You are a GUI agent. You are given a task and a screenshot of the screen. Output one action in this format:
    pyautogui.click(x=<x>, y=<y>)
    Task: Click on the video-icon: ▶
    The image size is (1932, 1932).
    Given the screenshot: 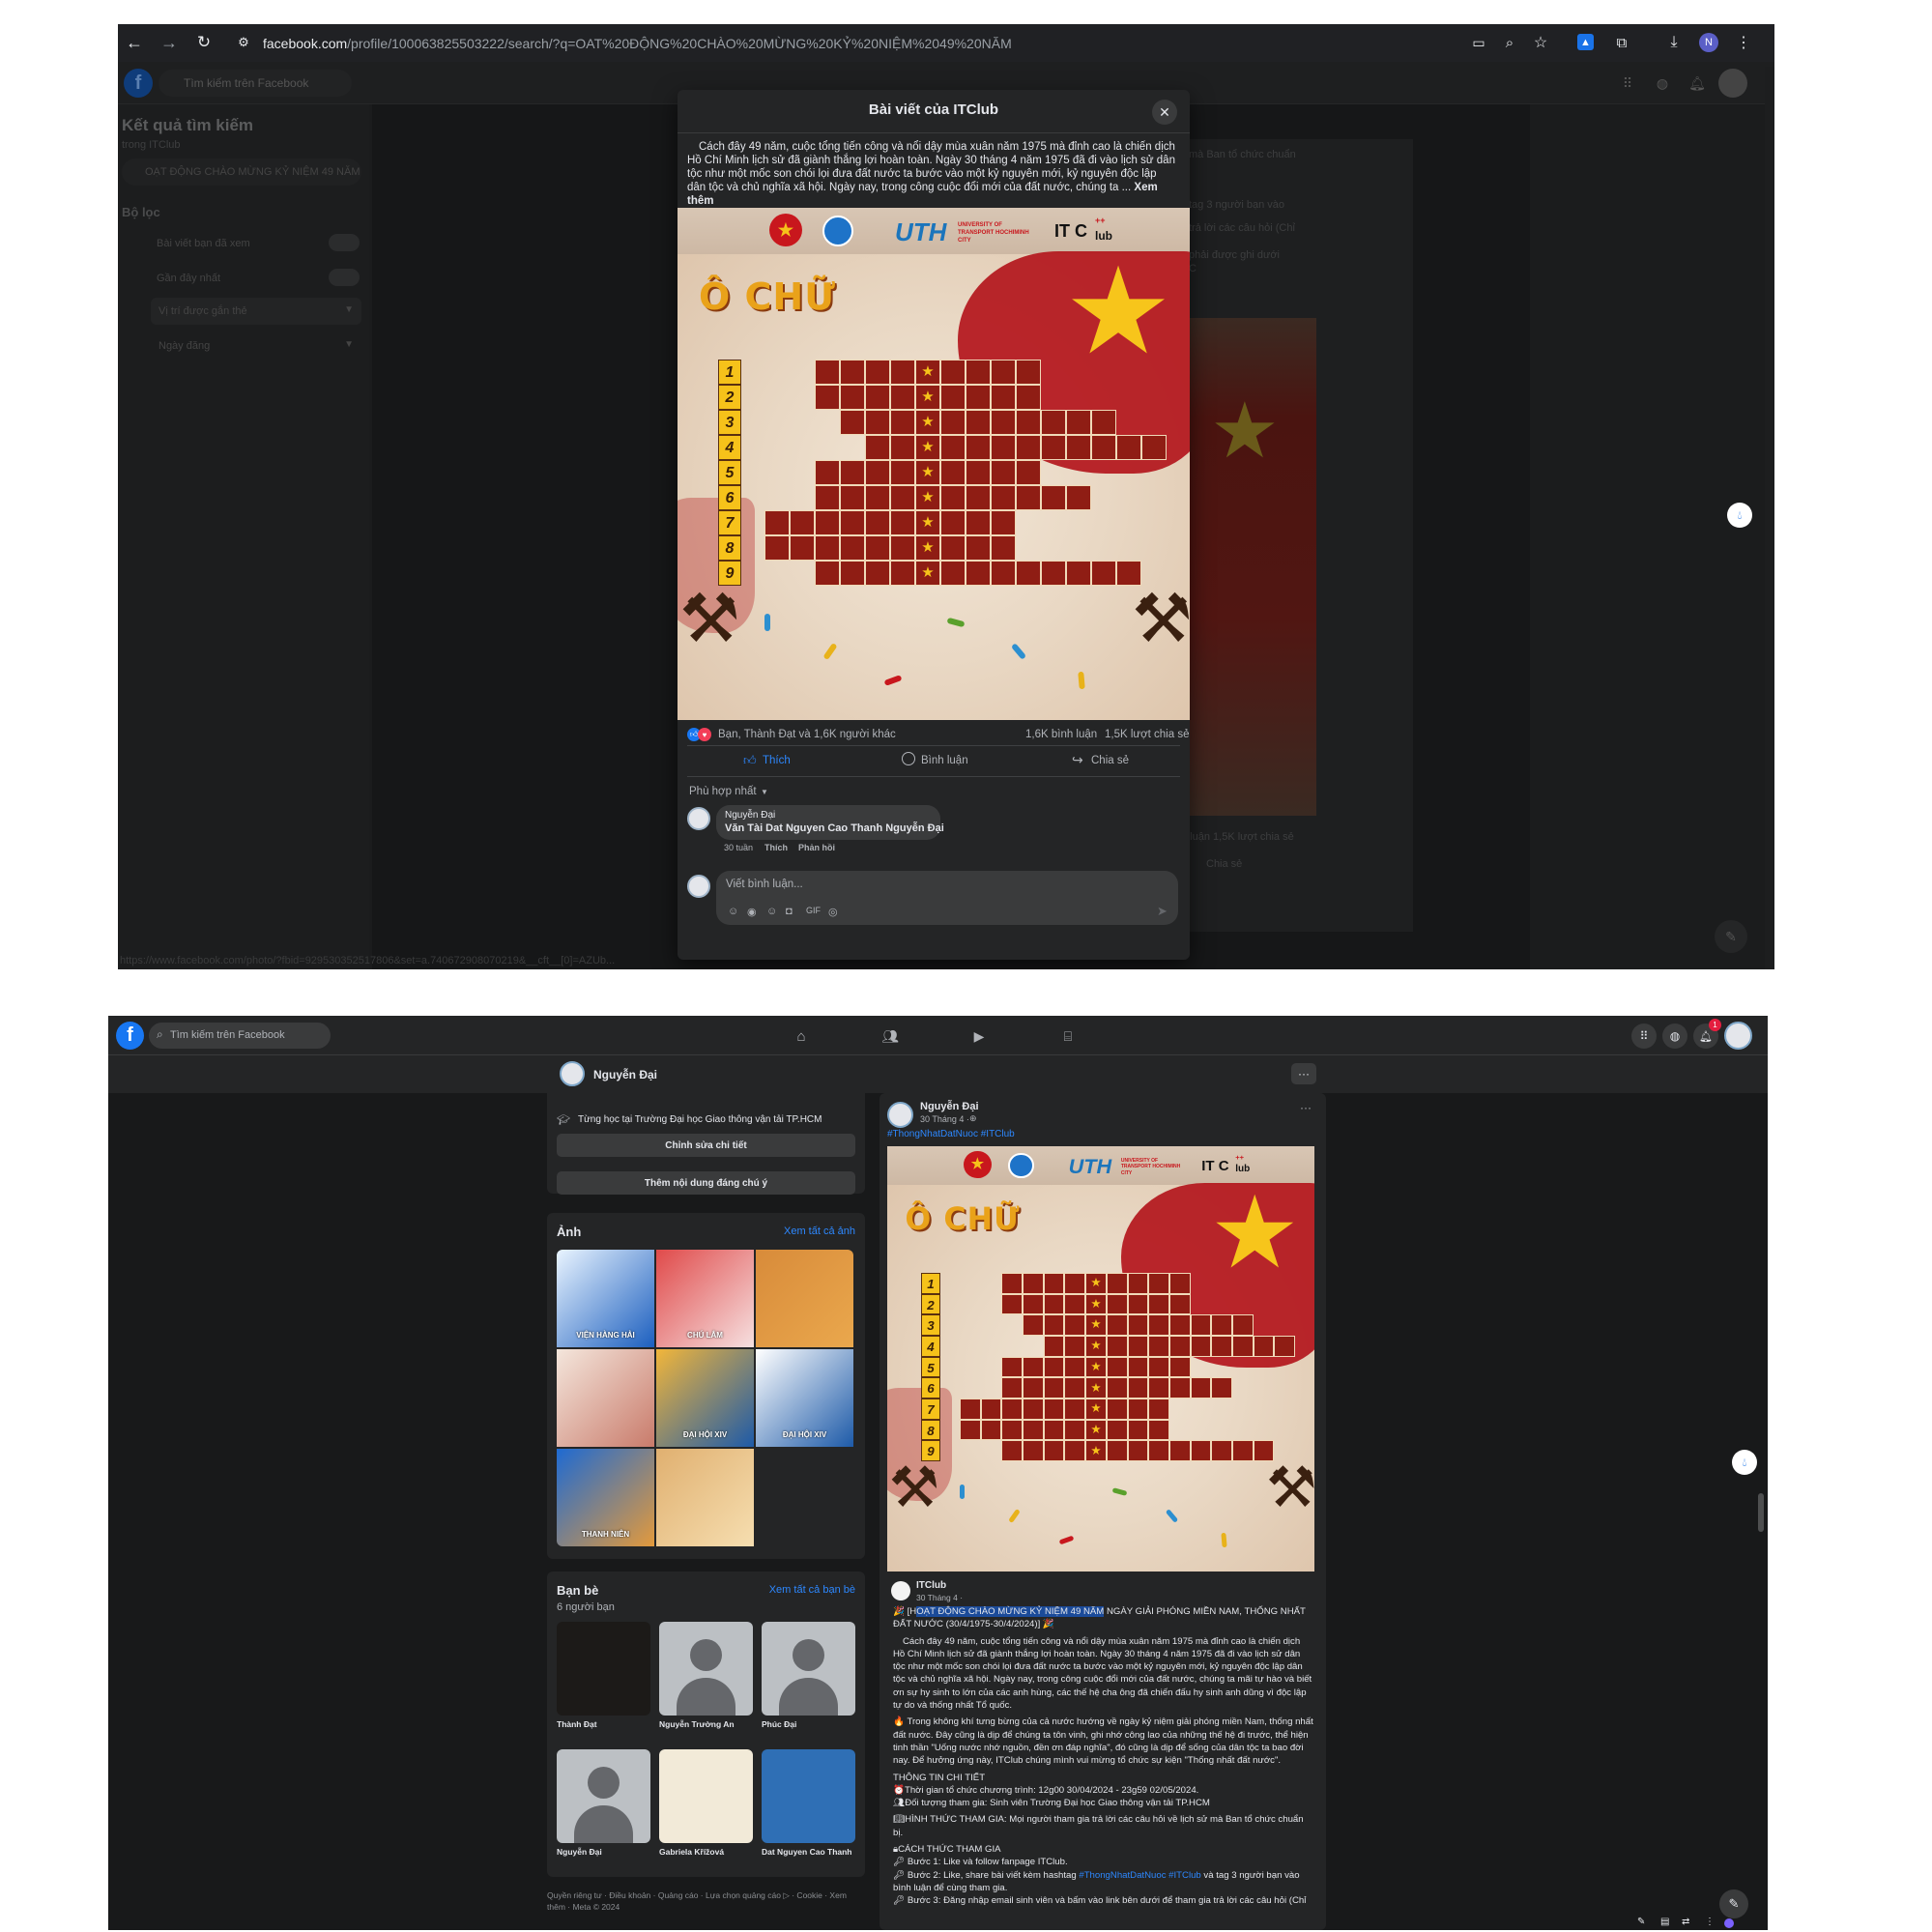 What is the action you would take?
    pyautogui.click(x=979, y=1036)
    